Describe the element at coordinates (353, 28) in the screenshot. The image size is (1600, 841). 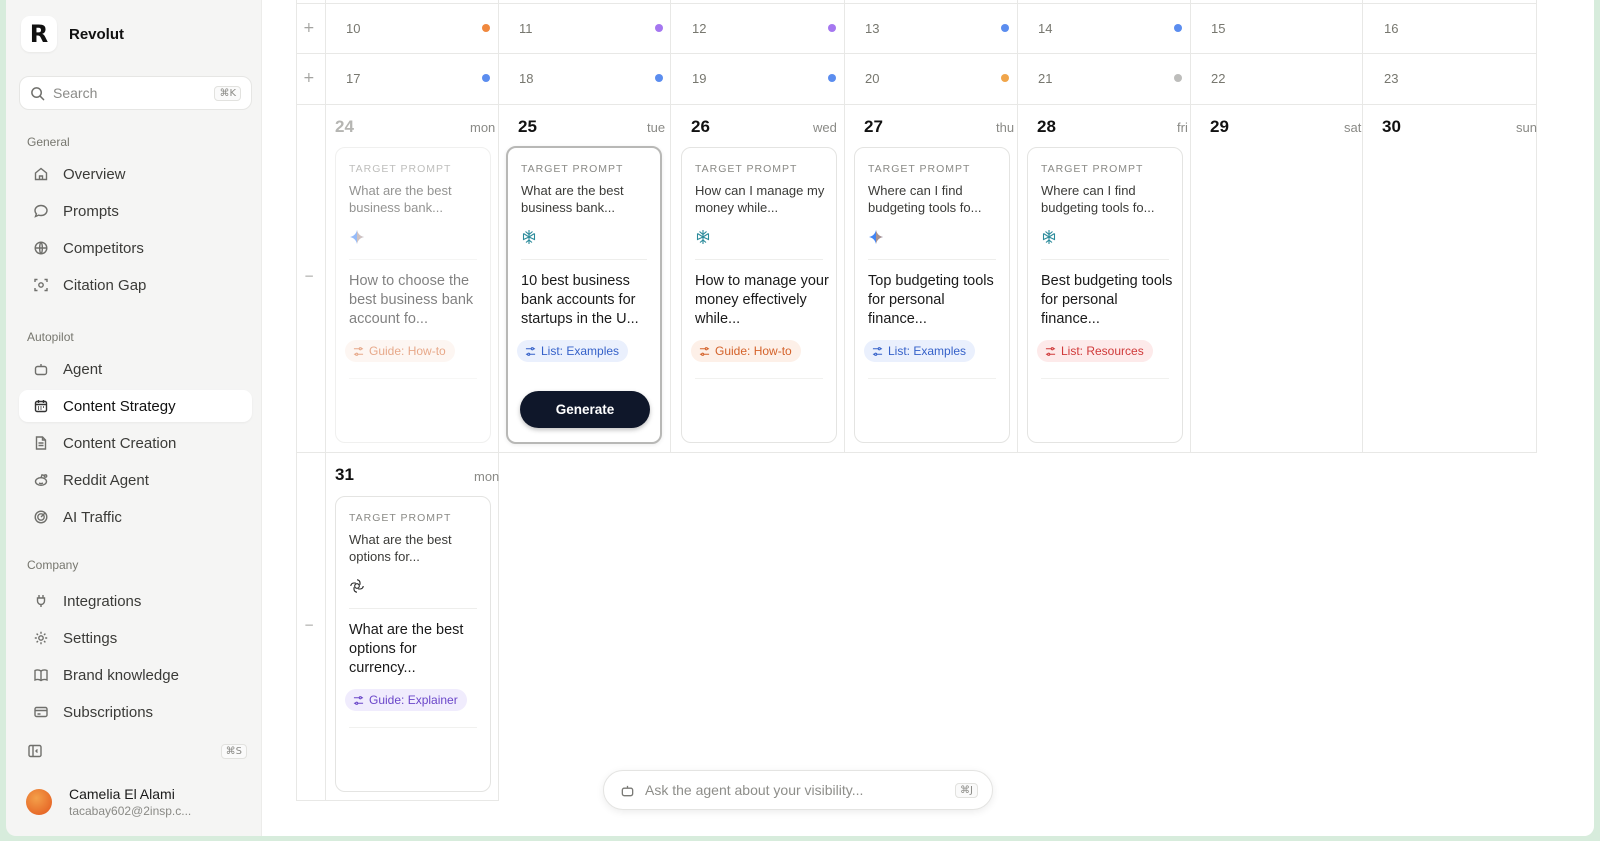
I see `day-number: 10` at that location.